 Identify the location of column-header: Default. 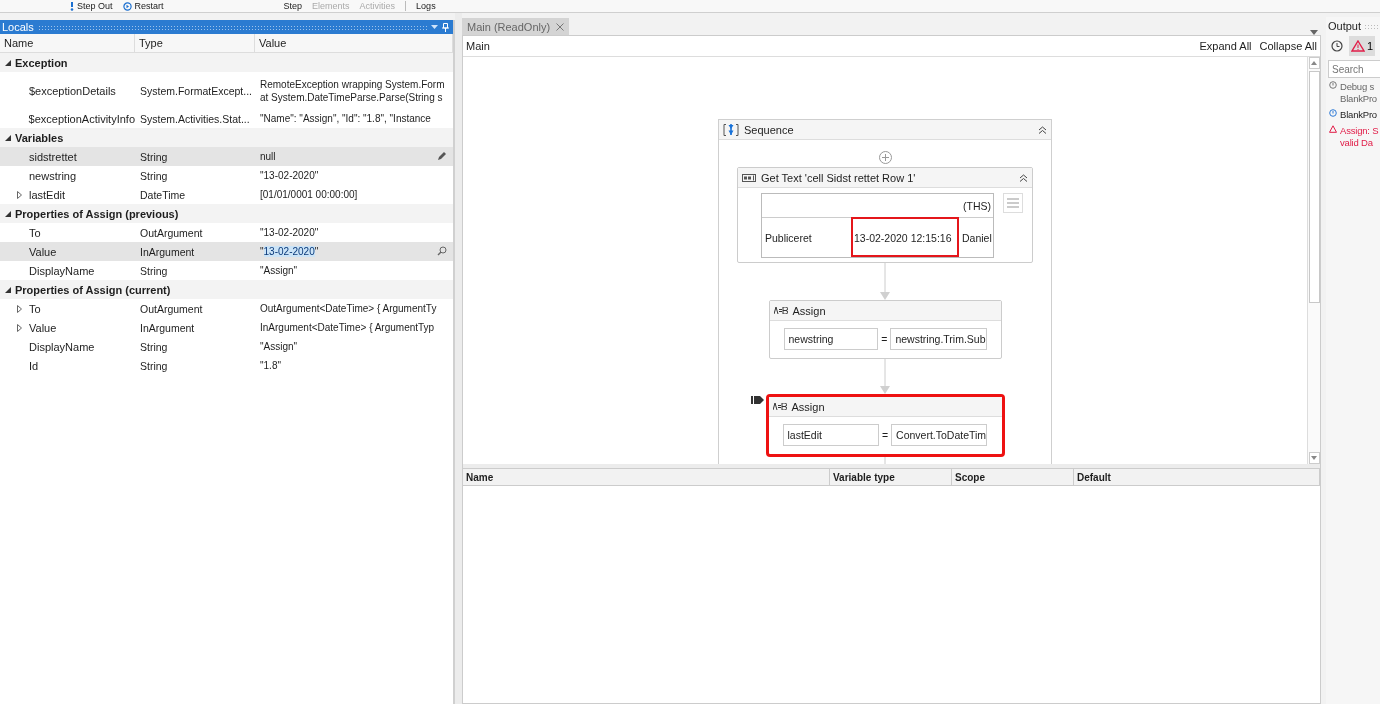
(1197, 477).